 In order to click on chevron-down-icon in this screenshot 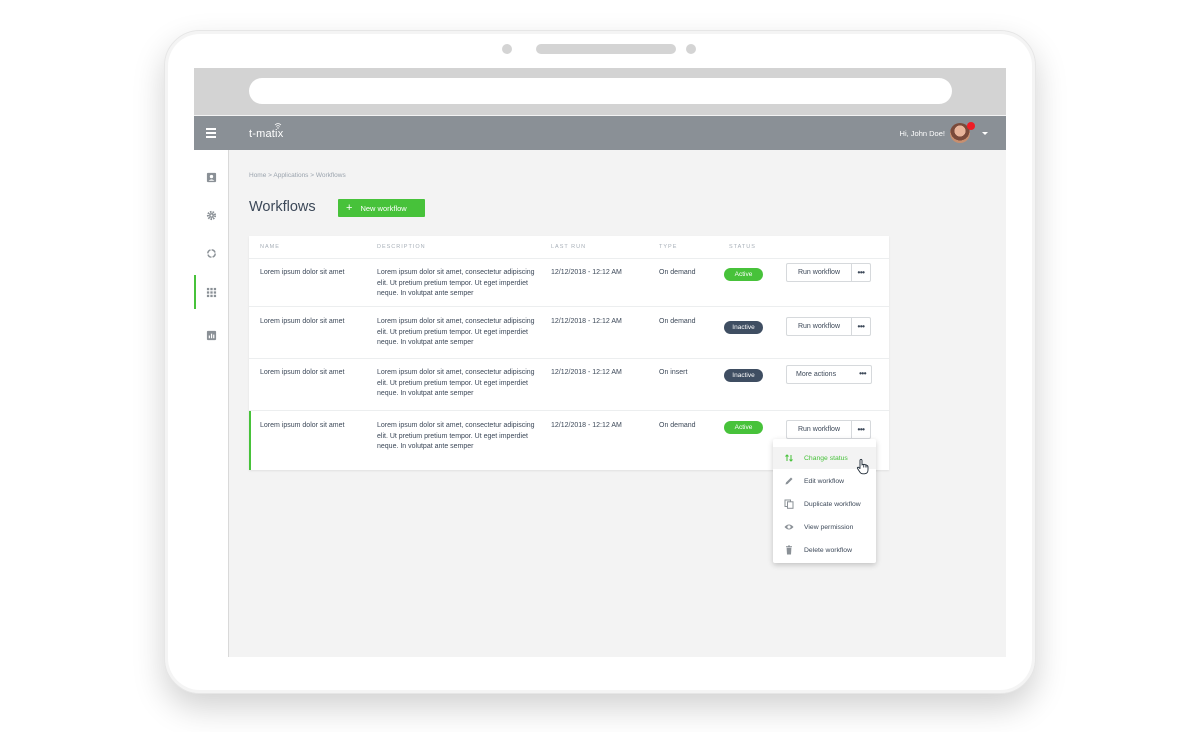, I will do `click(985, 133)`.